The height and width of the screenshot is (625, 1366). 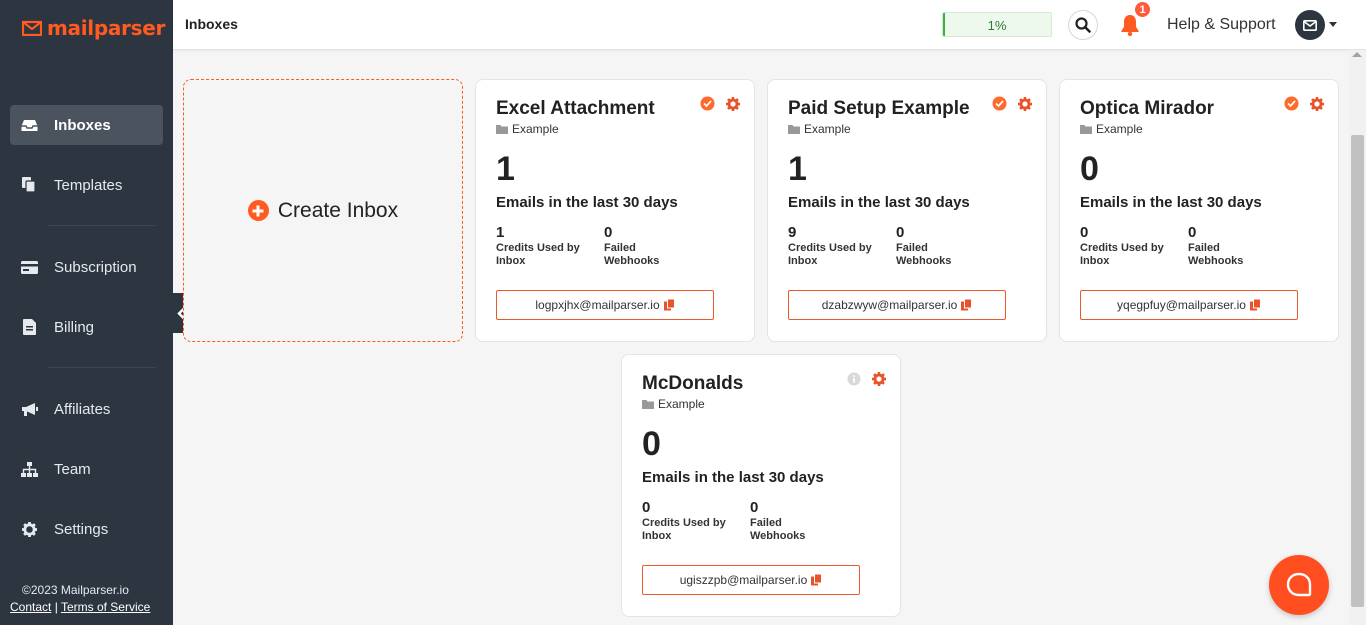 I want to click on credits-stat: 1 Credits Used by Inbox, so click(x=541, y=246).